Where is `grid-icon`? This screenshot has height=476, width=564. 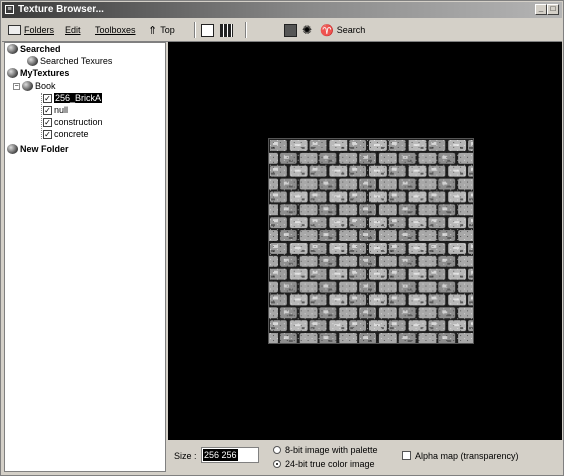
grid-icon is located at coordinates (226, 30).